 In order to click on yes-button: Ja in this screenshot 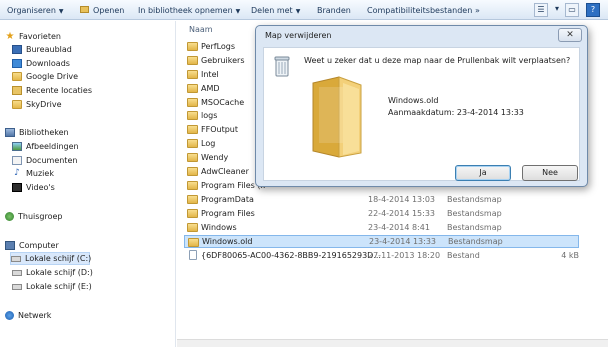, I will do `click(483, 173)`.